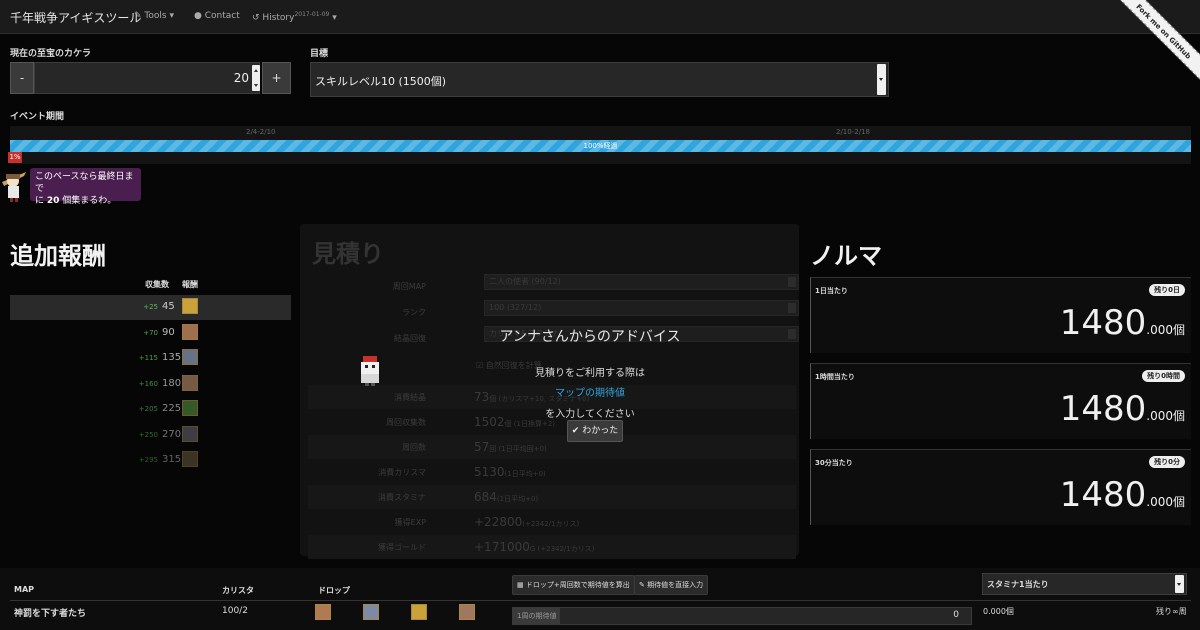 The image size is (1200, 630). What do you see at coordinates (348, 254) in the screenshot?
I see `estimate-title: 見積り` at bounding box center [348, 254].